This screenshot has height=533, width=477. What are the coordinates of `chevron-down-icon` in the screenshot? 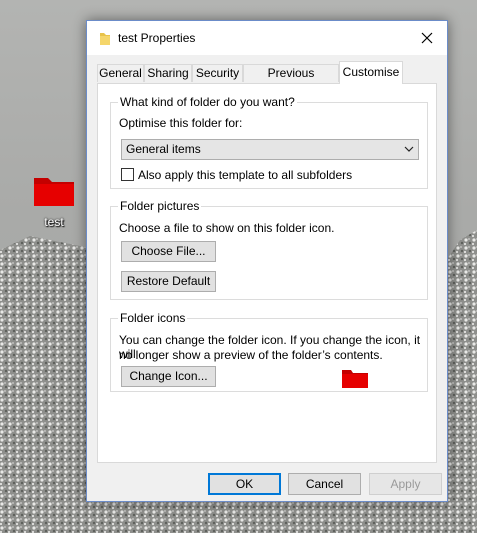 It's located at (409, 149).